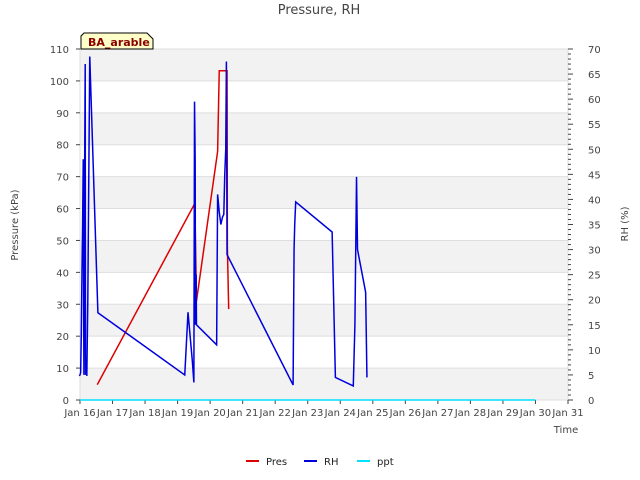  What do you see at coordinates (62, 369) in the screenshot?
I see `left-tick-label: 10` at bounding box center [62, 369].